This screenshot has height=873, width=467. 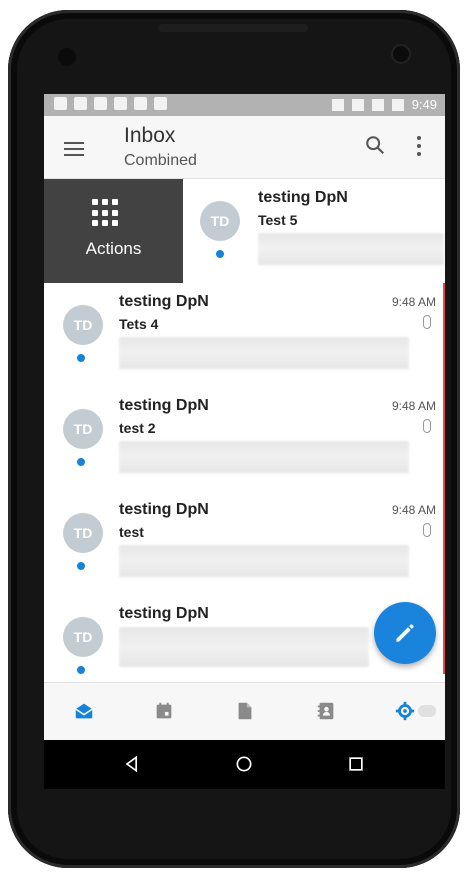 I want to click on settings-toggle, so click(x=427, y=711).